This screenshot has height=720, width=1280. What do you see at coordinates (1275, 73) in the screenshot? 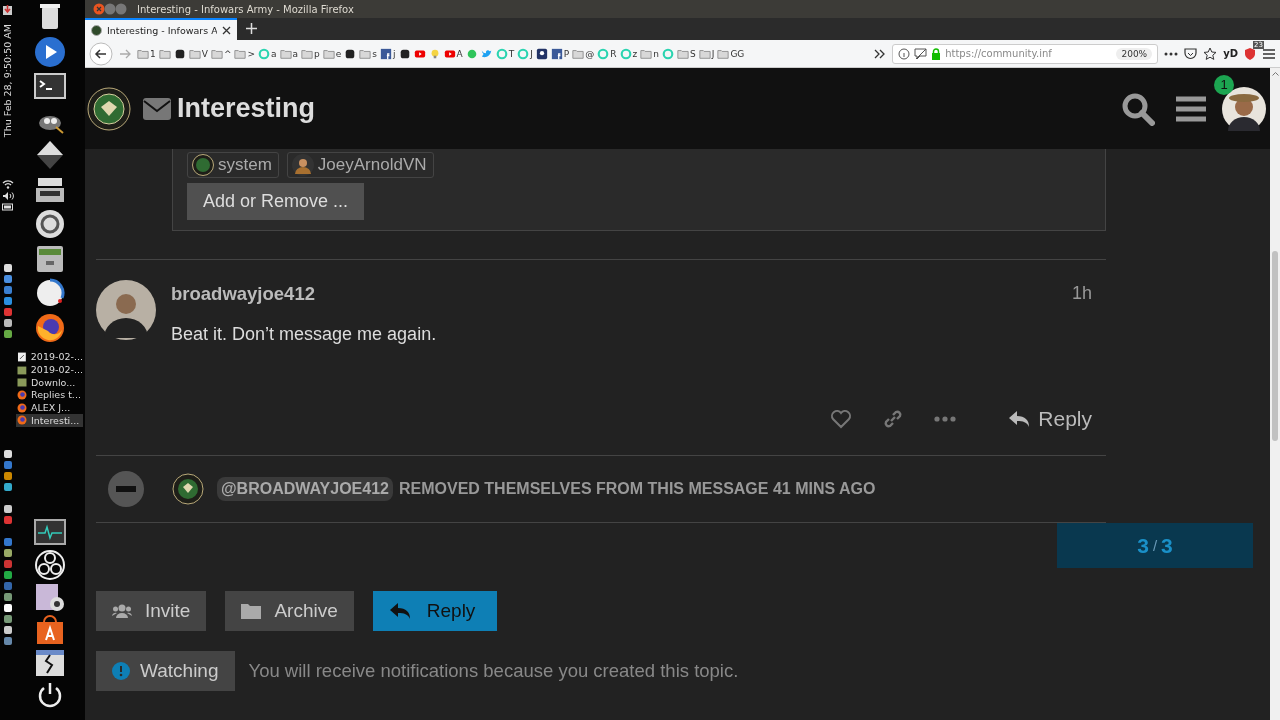
I see `scroll-up-icon` at bounding box center [1275, 73].